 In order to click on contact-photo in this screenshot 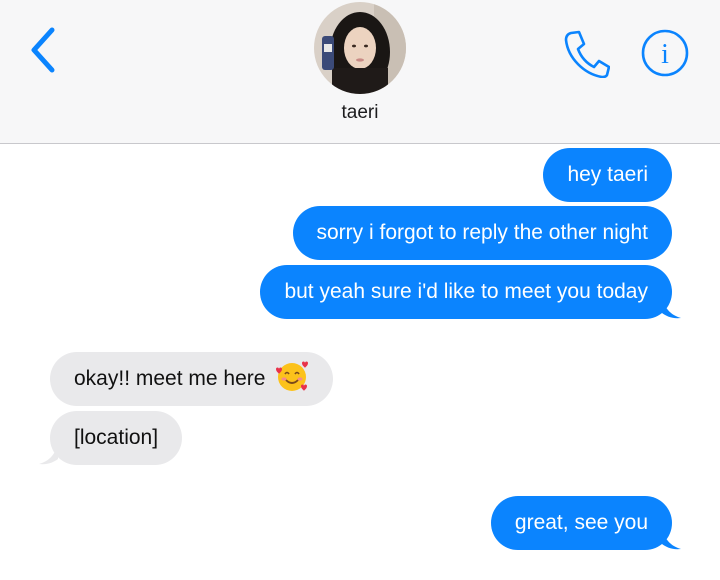, I will do `click(360, 48)`.